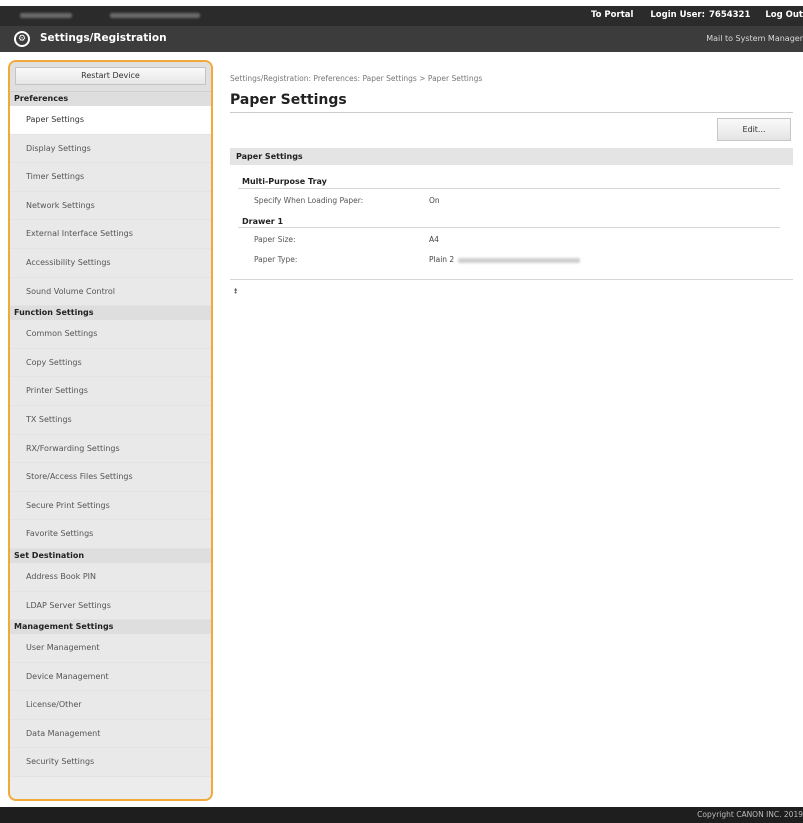  What do you see at coordinates (284, 181) in the screenshot?
I see `multi-purpose-tray-heading: Multi-Purpose Tray` at bounding box center [284, 181].